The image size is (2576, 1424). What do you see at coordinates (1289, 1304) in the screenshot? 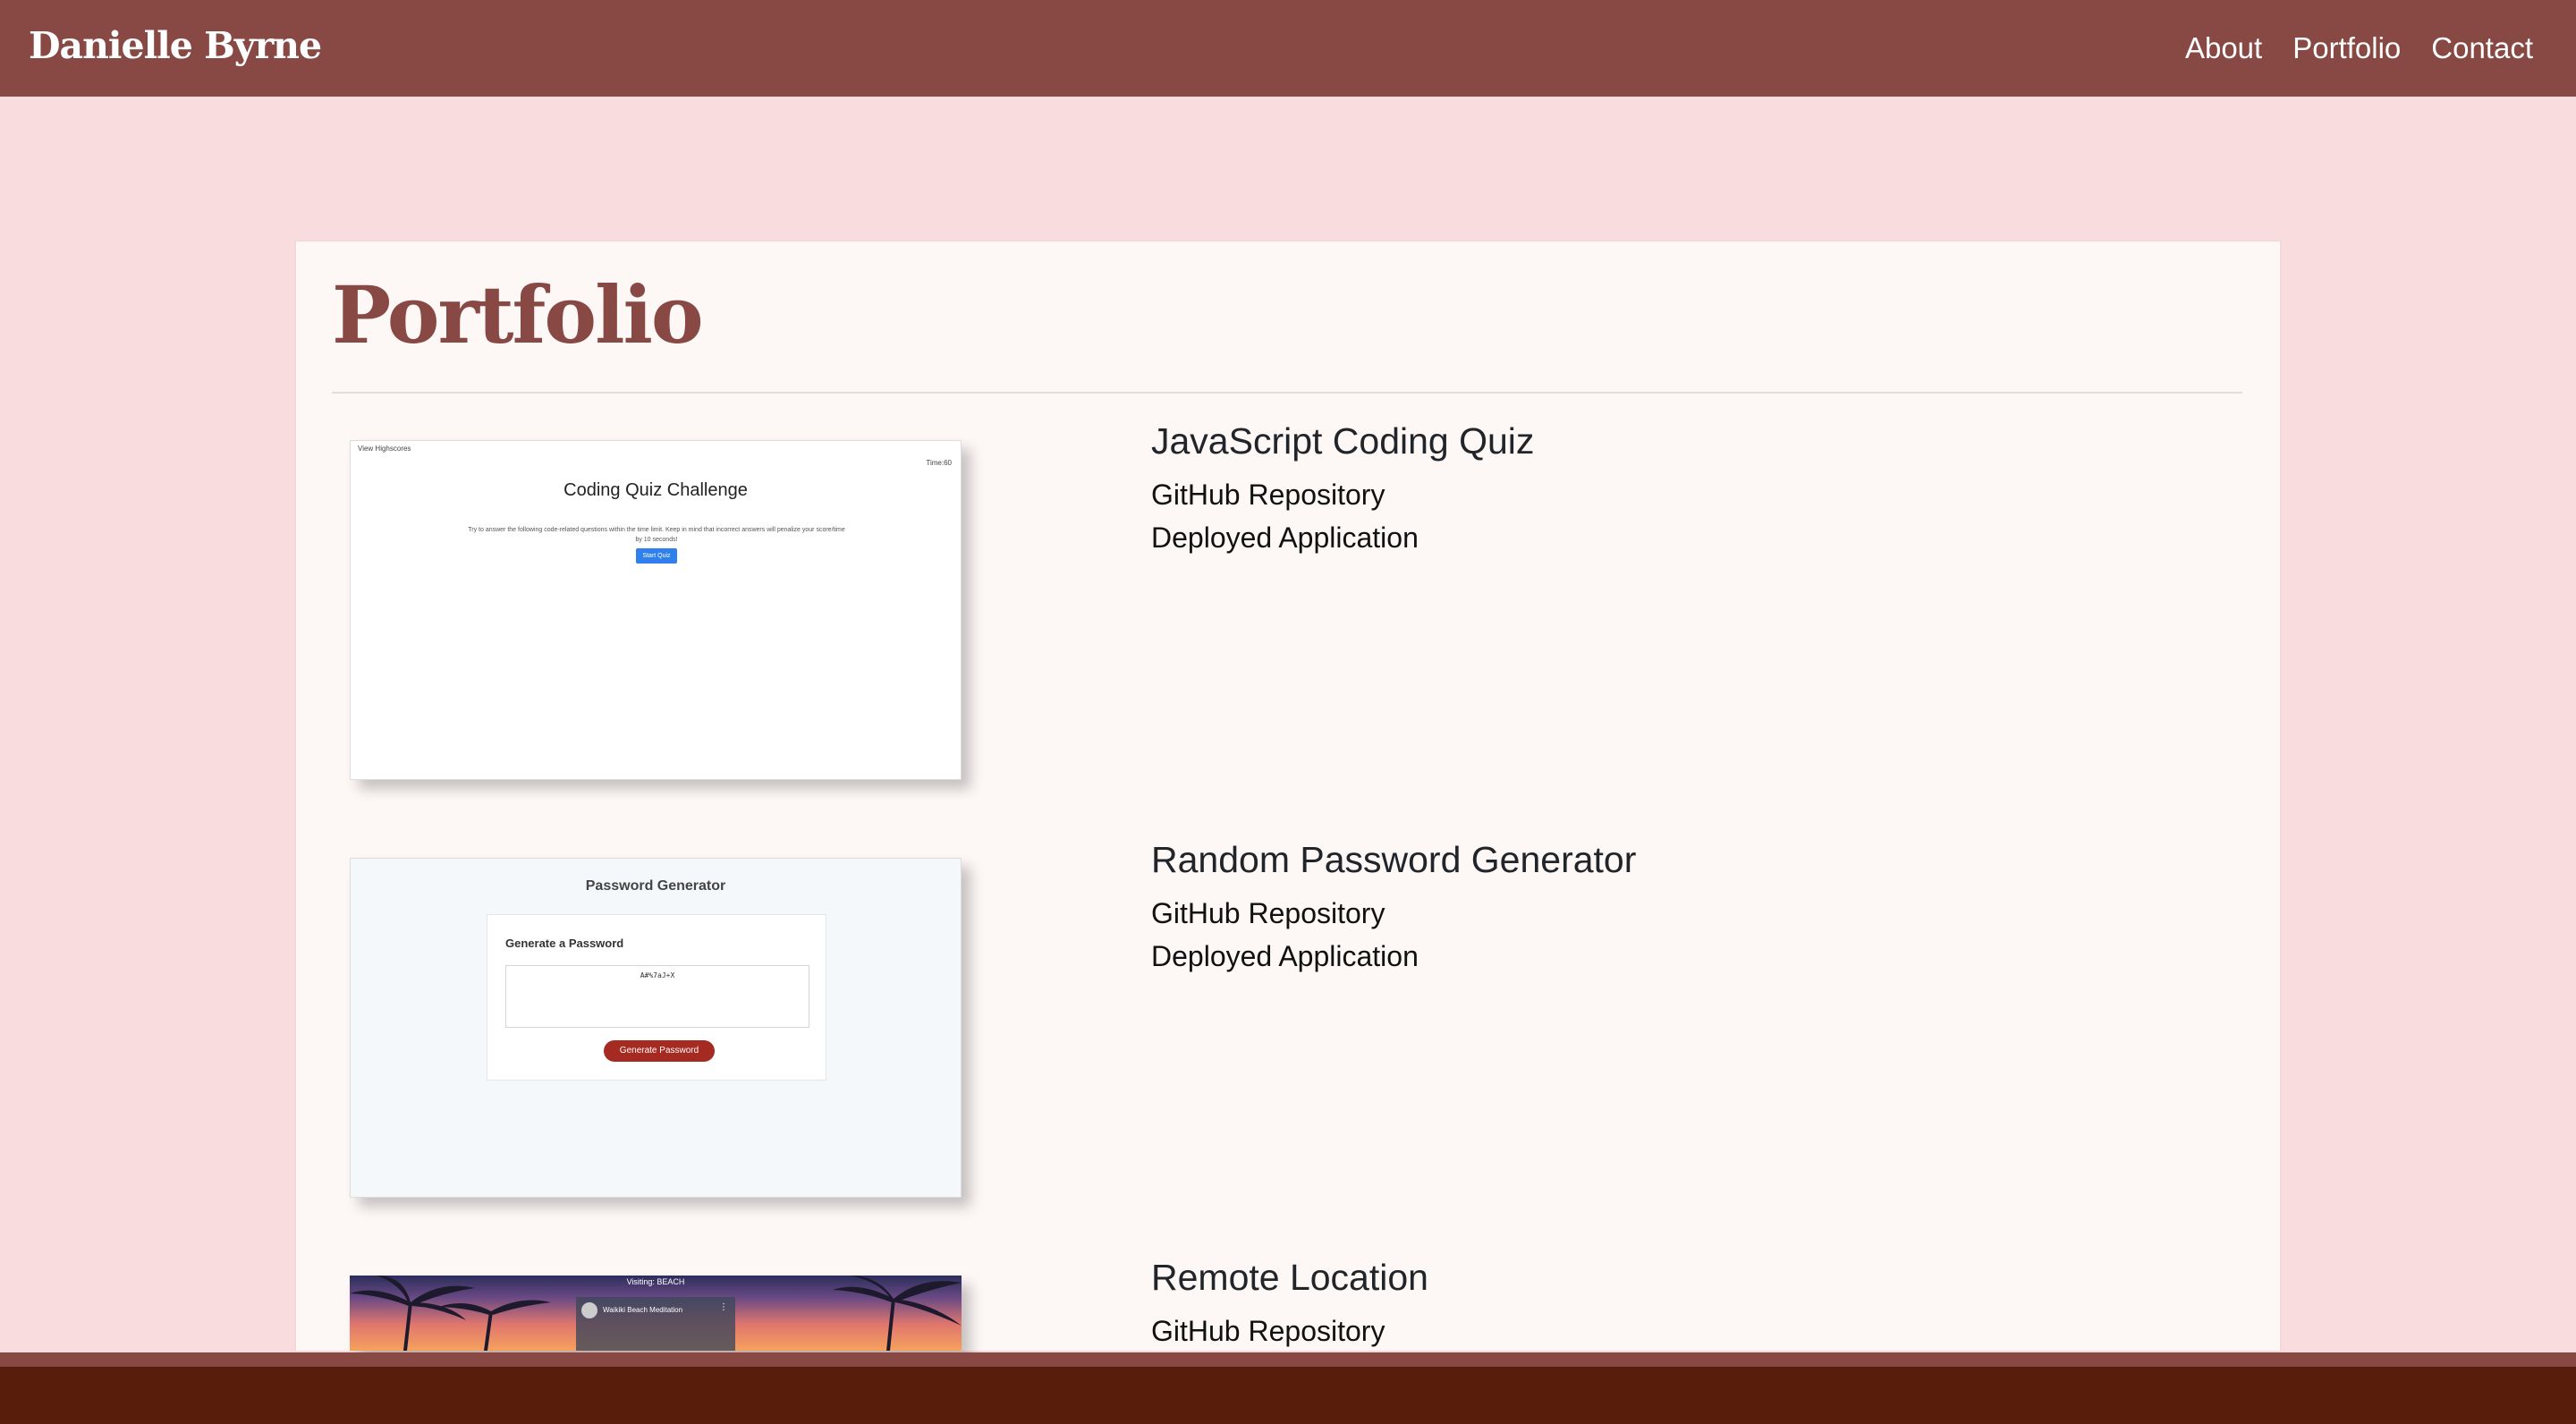
I see `project-info-remote-location: Remote Location GitHub Repository` at bounding box center [1289, 1304].